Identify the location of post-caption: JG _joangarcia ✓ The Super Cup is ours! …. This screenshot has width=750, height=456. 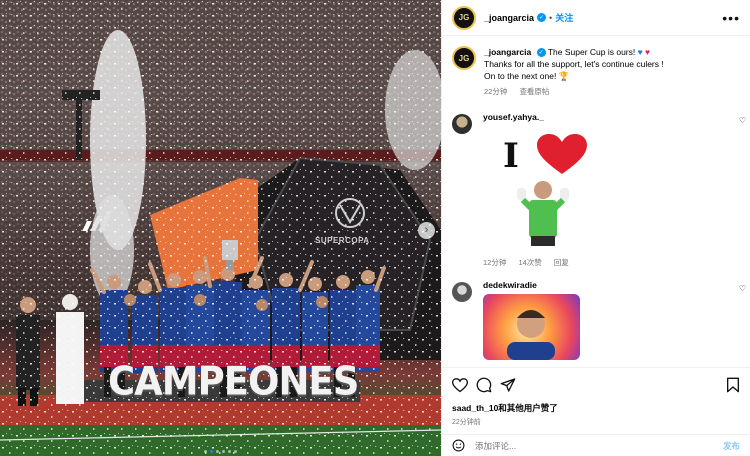
(596, 67).